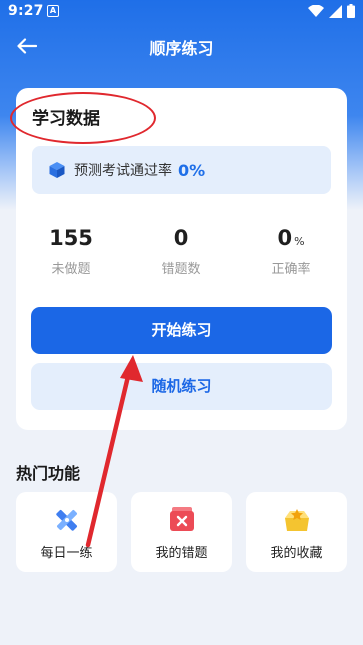 This screenshot has width=363, height=645. Describe the element at coordinates (316, 10) in the screenshot. I see `wifi-icon` at that location.